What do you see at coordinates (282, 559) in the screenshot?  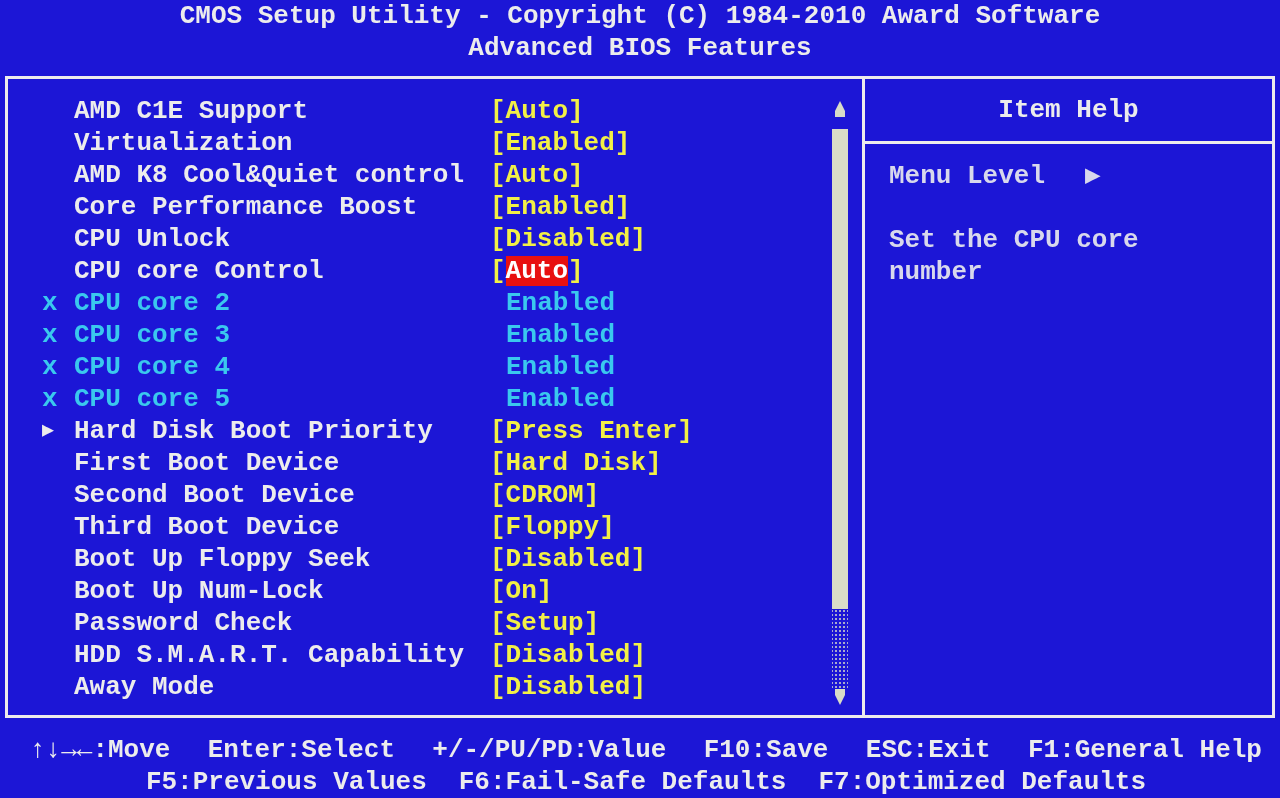 I see `setting-label: Boot Up Floppy Seek` at bounding box center [282, 559].